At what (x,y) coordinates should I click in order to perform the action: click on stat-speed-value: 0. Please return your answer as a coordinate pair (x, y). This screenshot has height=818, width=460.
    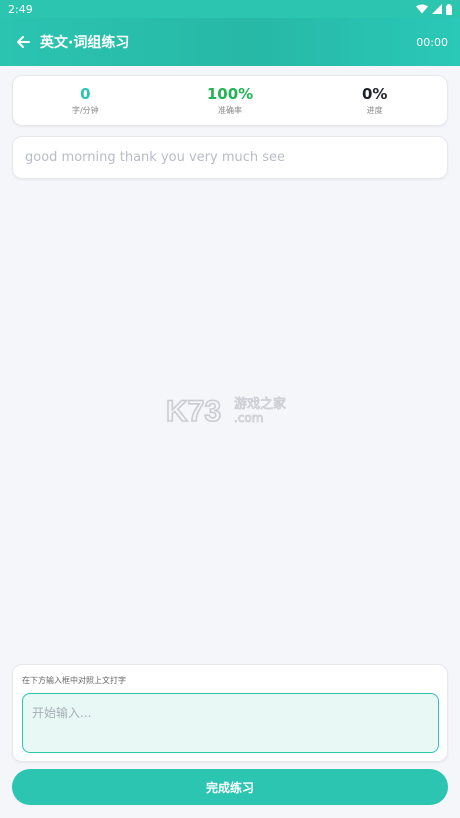
    Looking at the image, I should click on (85, 94).